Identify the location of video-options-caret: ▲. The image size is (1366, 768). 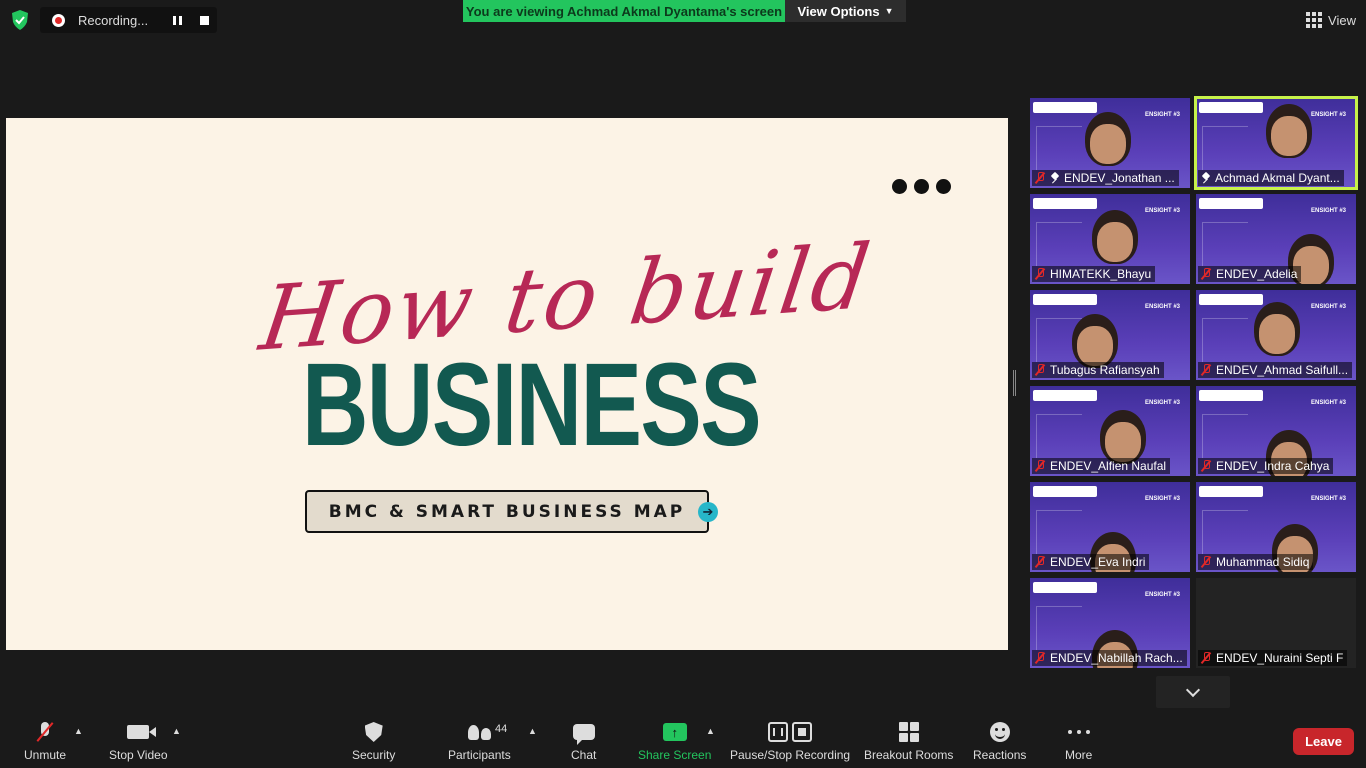
(176, 731).